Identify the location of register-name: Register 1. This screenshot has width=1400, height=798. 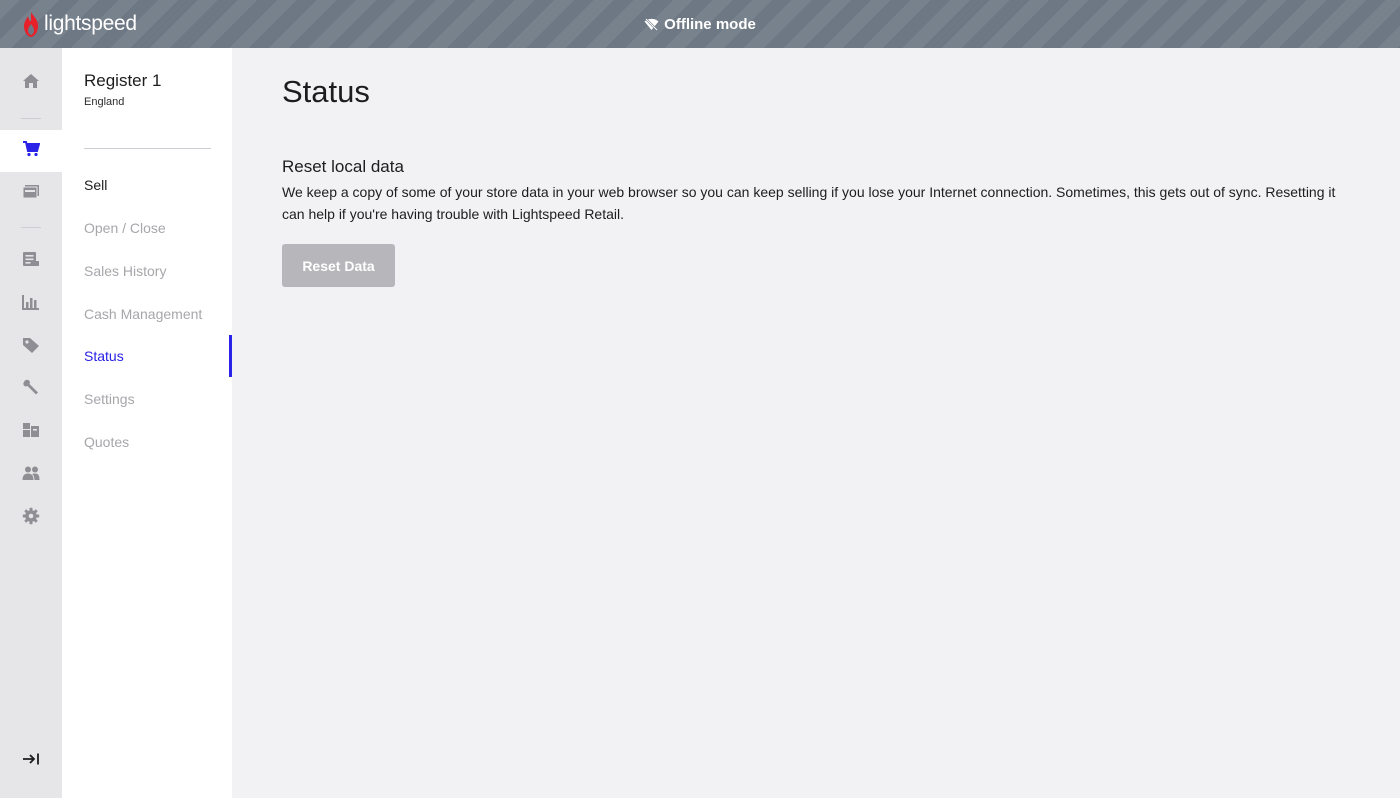
(123, 80).